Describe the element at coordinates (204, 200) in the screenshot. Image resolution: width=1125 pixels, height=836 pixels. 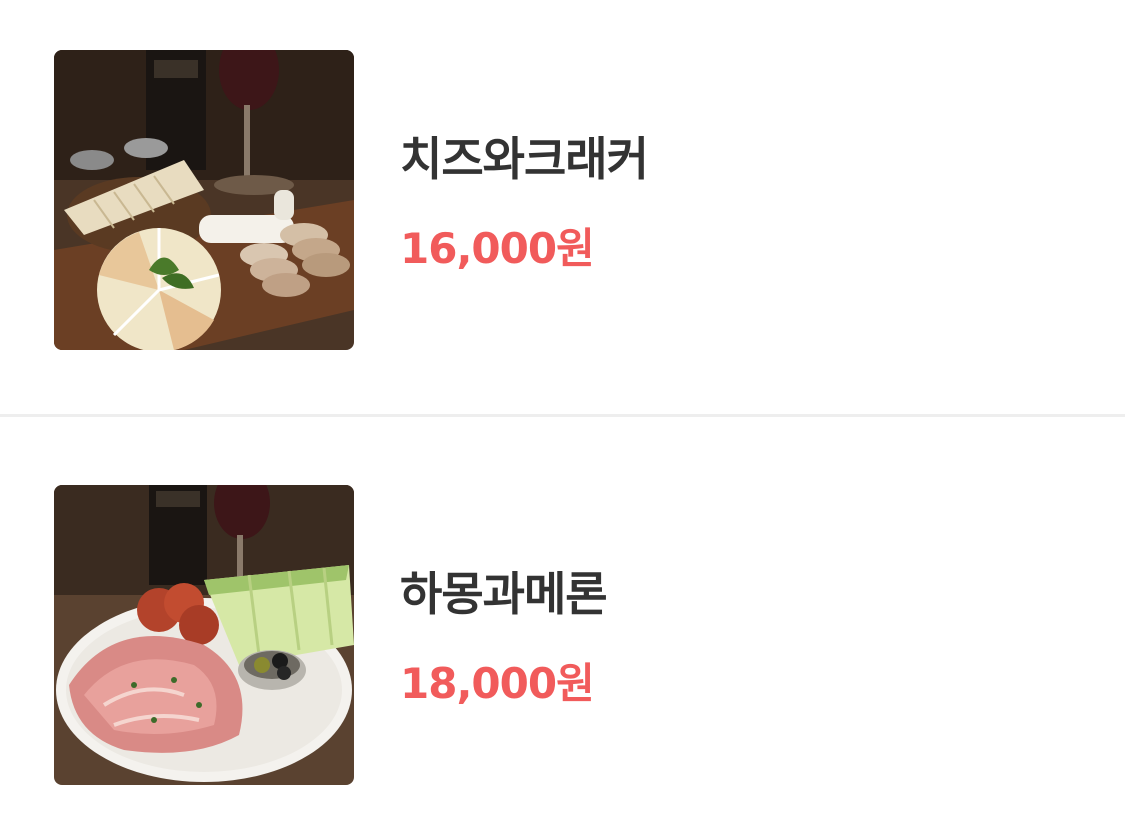
I see `cheese-platter-photo` at that location.